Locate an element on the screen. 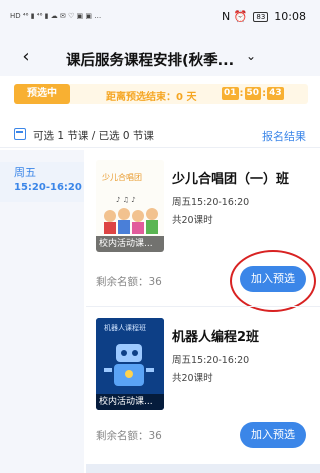 This screenshot has width=320, height=473. countdown-label: 距离预选结束：0 天 is located at coordinates (151, 97).